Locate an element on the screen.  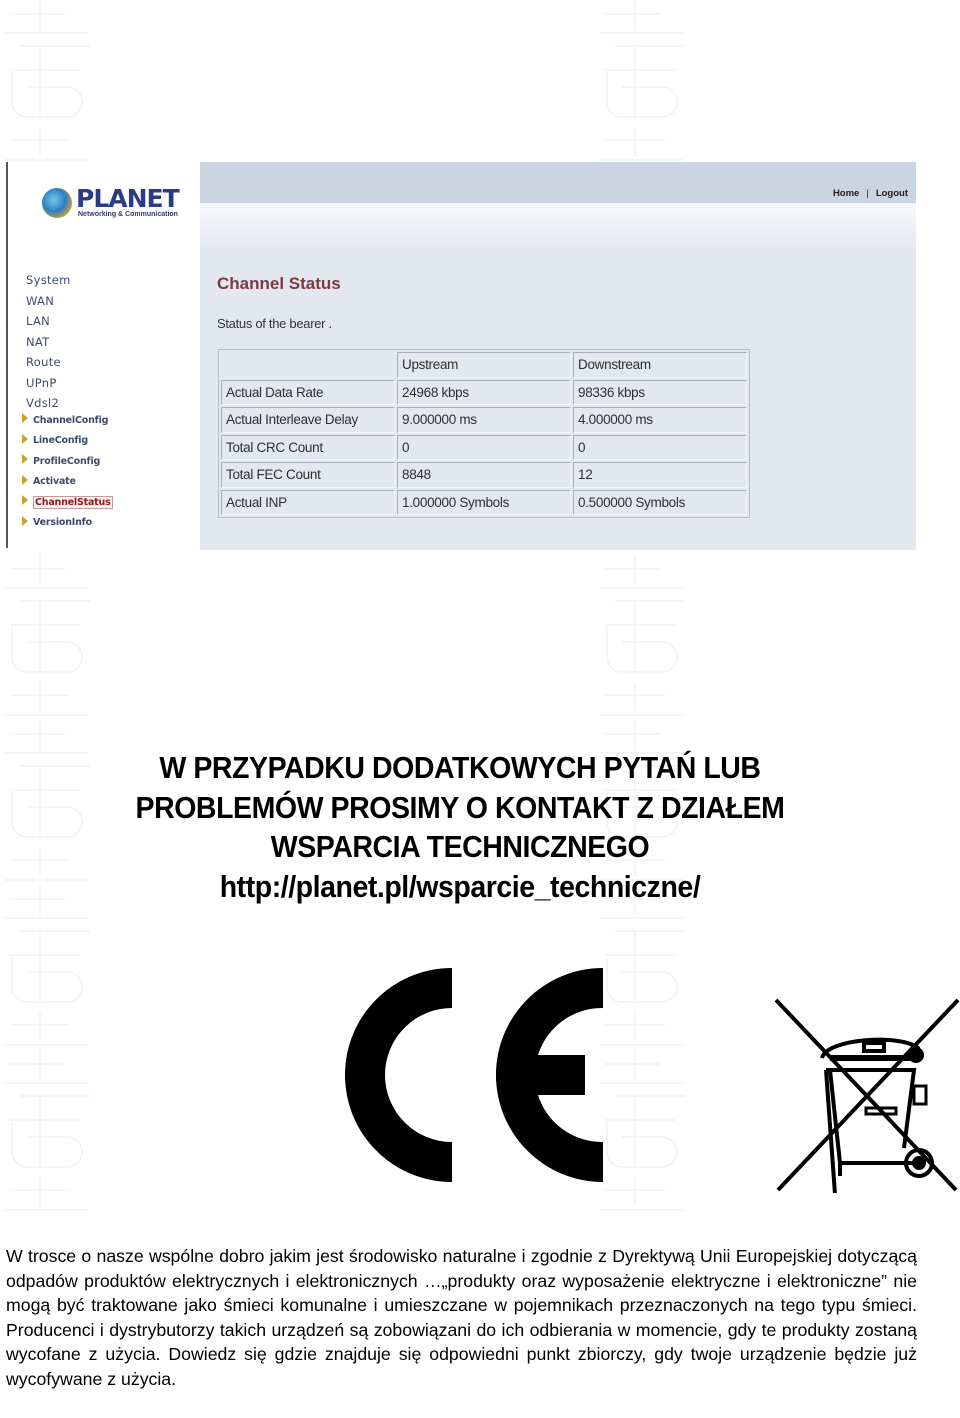
table-row: Total FEC Count 8848 12 is located at coordinates (484, 475).